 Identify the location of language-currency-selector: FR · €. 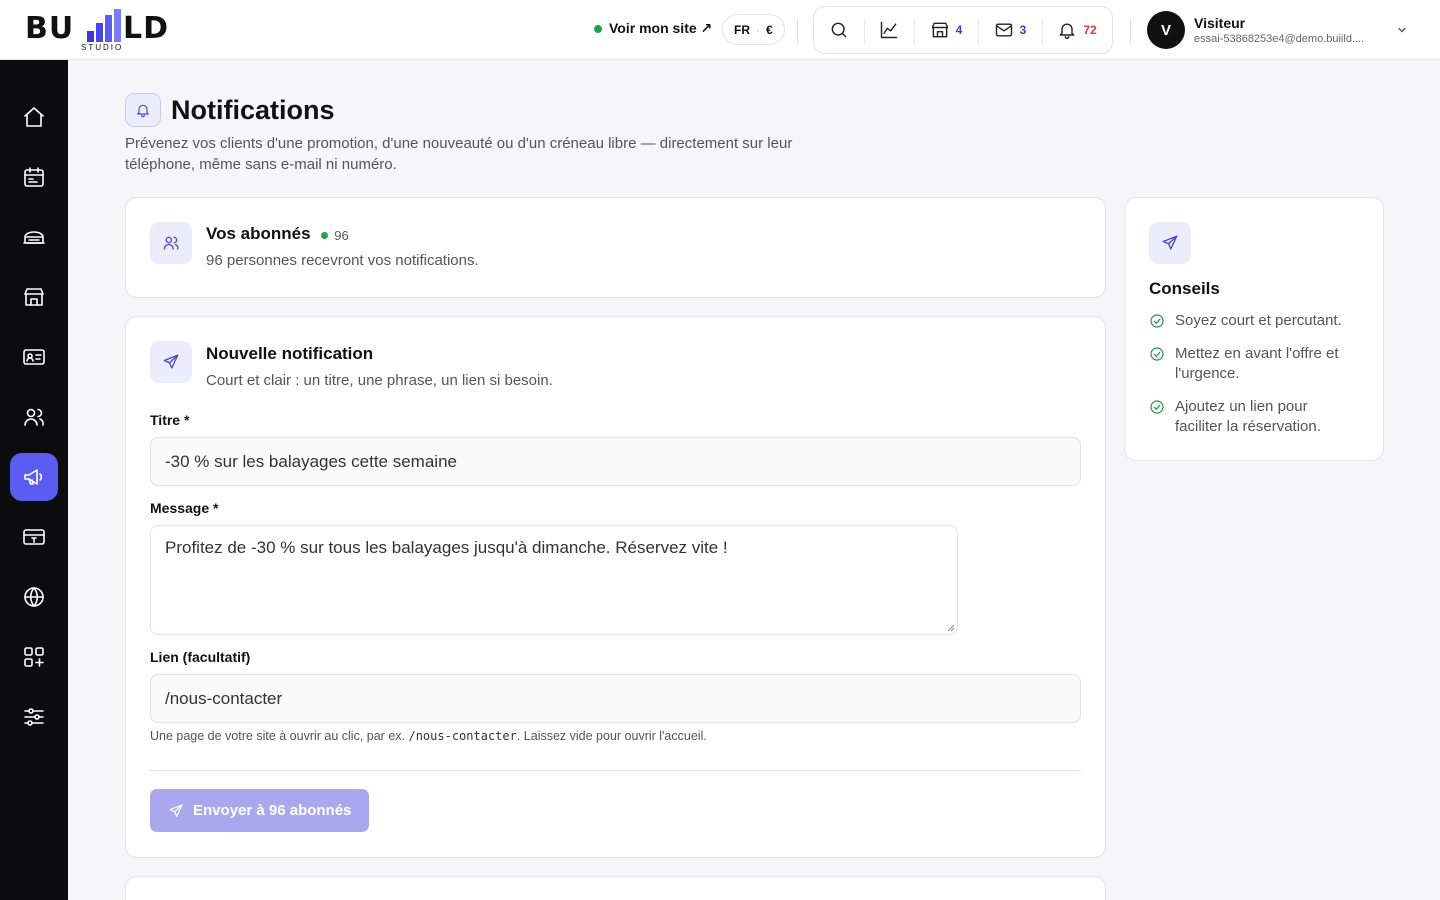
(753, 29).